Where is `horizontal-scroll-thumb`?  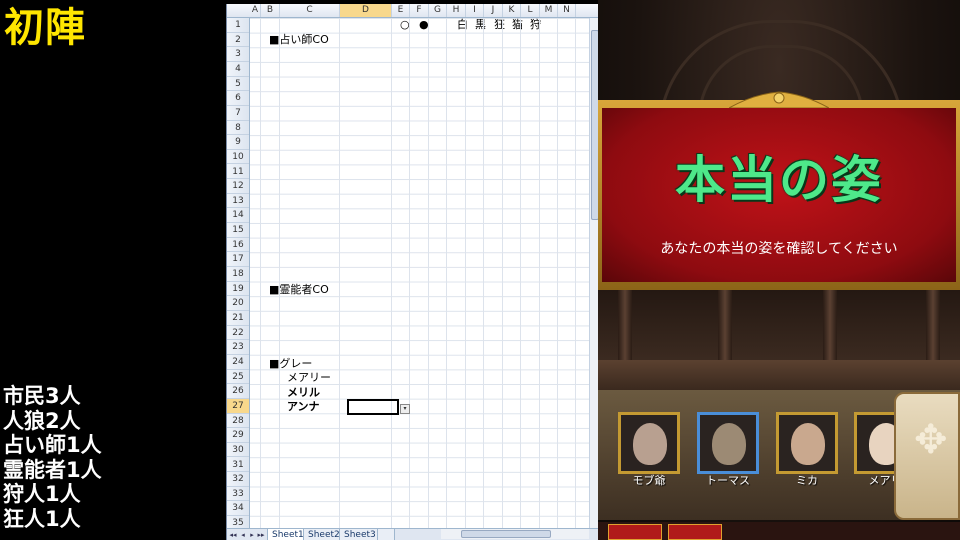
horizontal-scroll-thumb is located at coordinates (506, 534).